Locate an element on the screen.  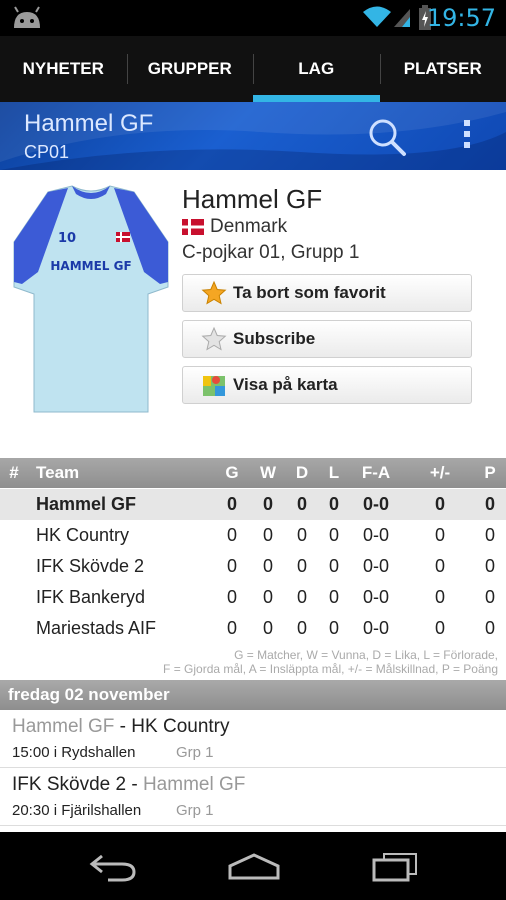
team-country: Denmark is located at coordinates (234, 227).